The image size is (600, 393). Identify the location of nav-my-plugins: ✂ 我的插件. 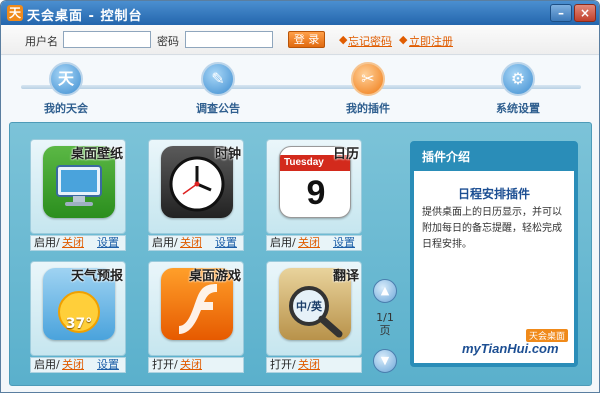
(368, 90).